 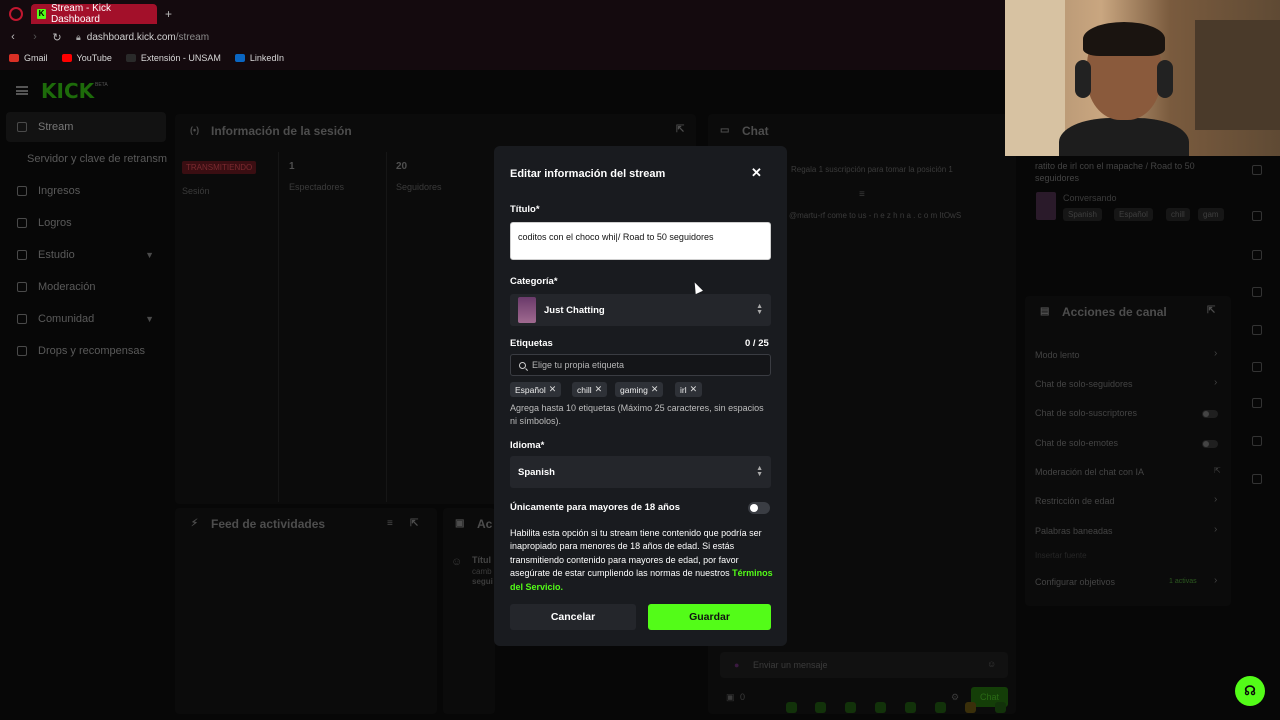 I want to click on save-button: Guardar, so click(x=709, y=617).